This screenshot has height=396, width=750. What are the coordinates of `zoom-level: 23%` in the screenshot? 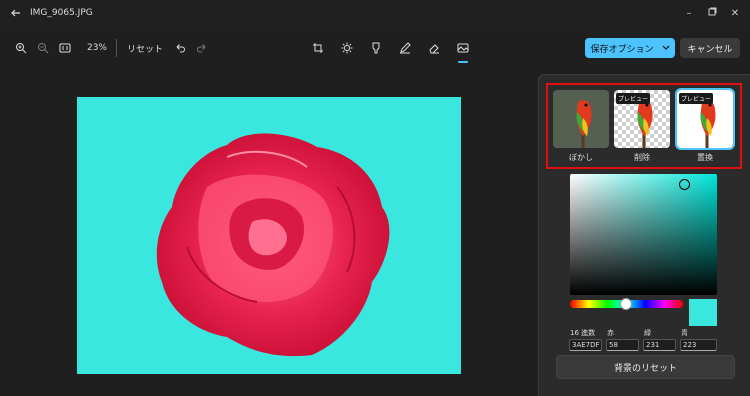 It's located at (96, 48).